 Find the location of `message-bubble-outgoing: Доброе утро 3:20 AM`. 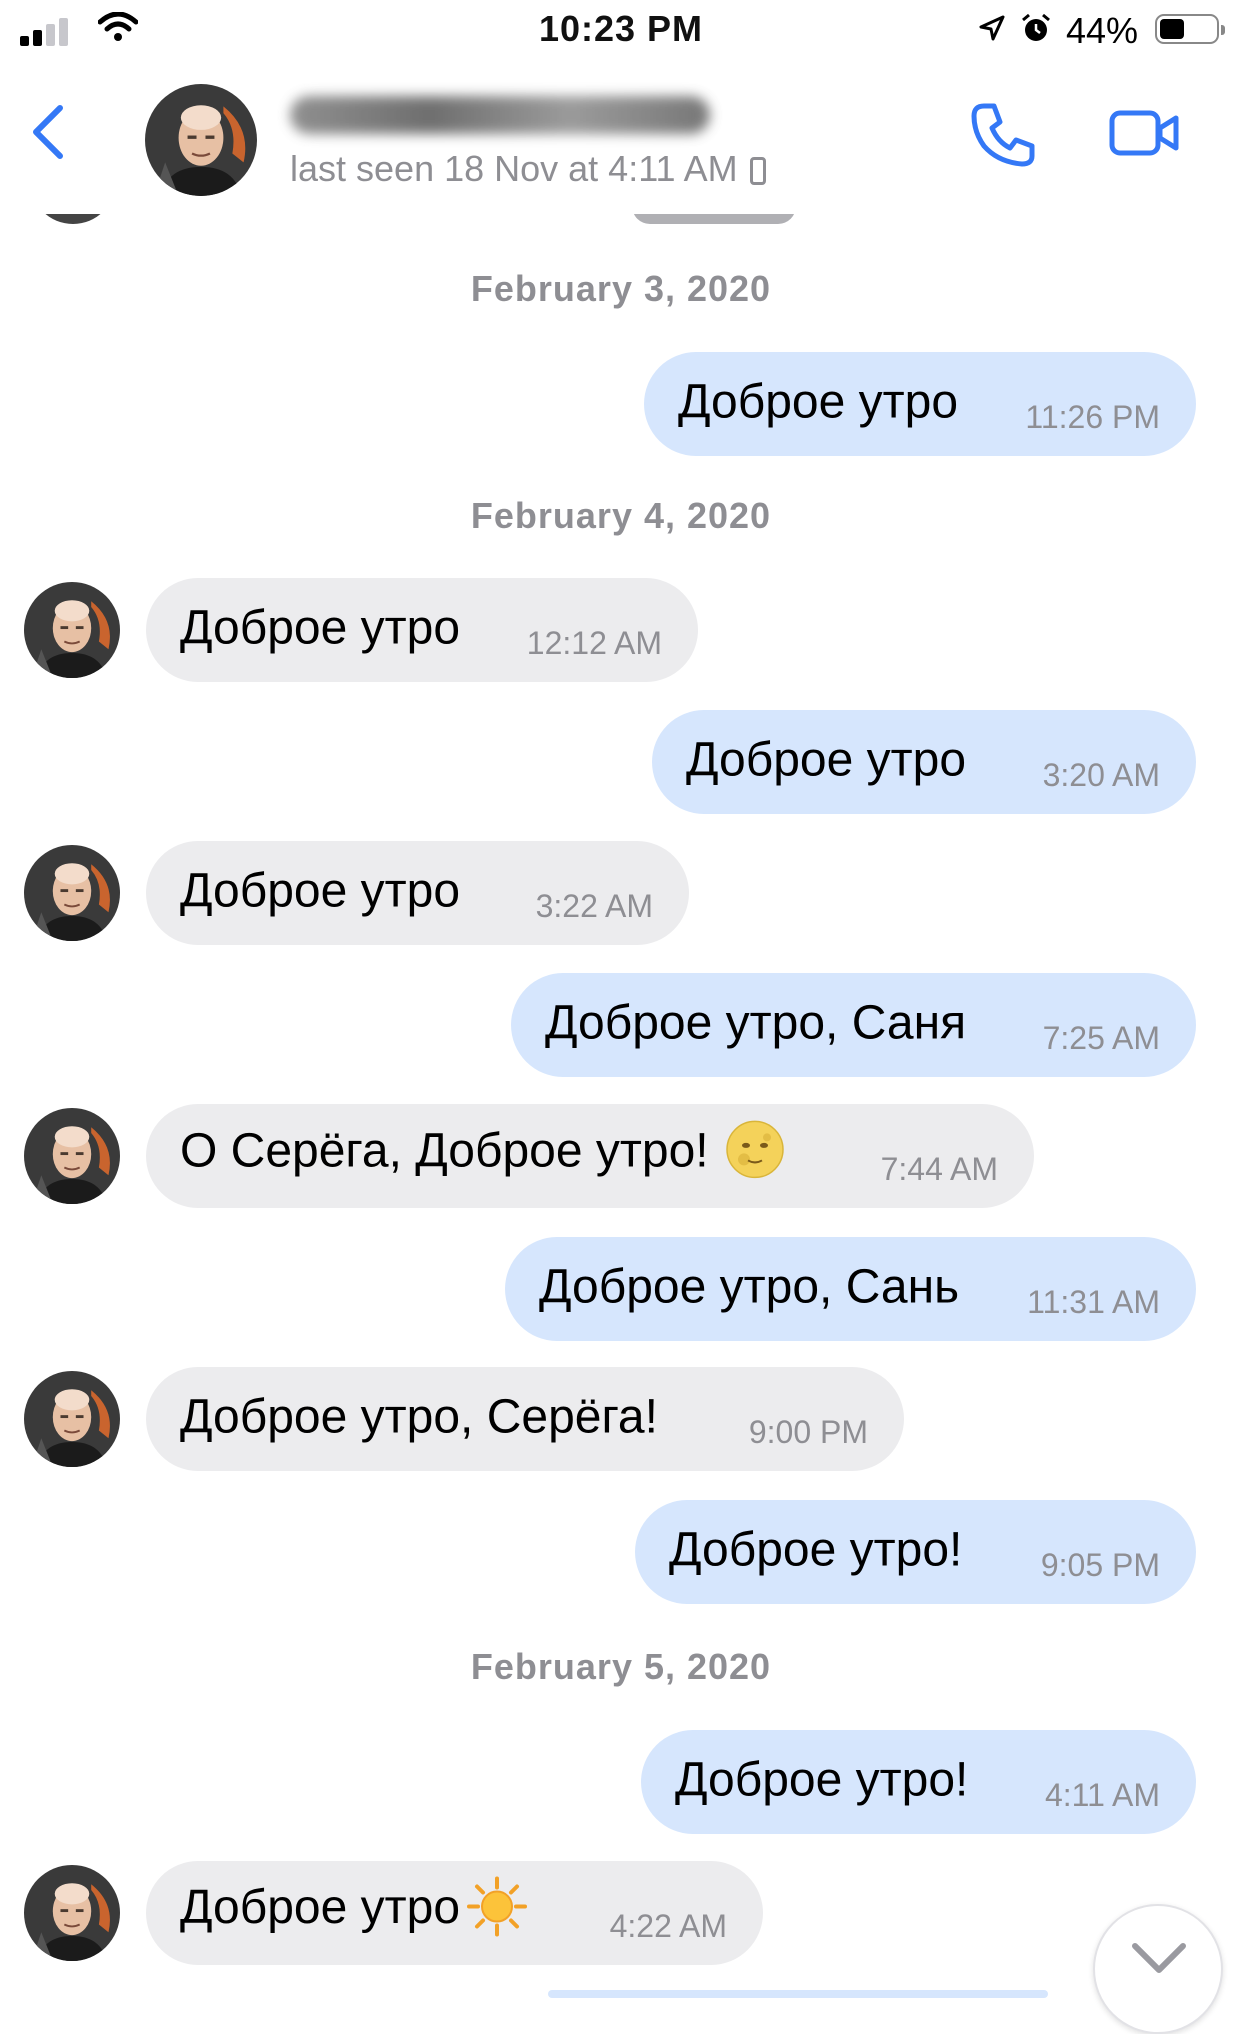

message-bubble-outgoing: Доброе утро 3:20 AM is located at coordinates (924, 762).